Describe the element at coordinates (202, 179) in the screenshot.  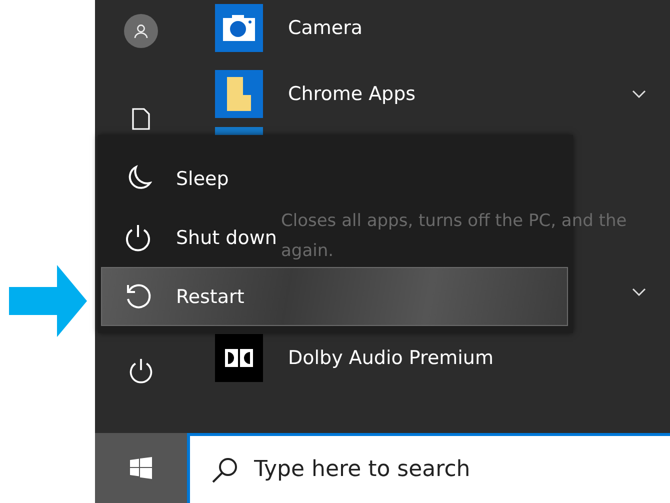
I see `menu-item-label: Sleep` at that location.